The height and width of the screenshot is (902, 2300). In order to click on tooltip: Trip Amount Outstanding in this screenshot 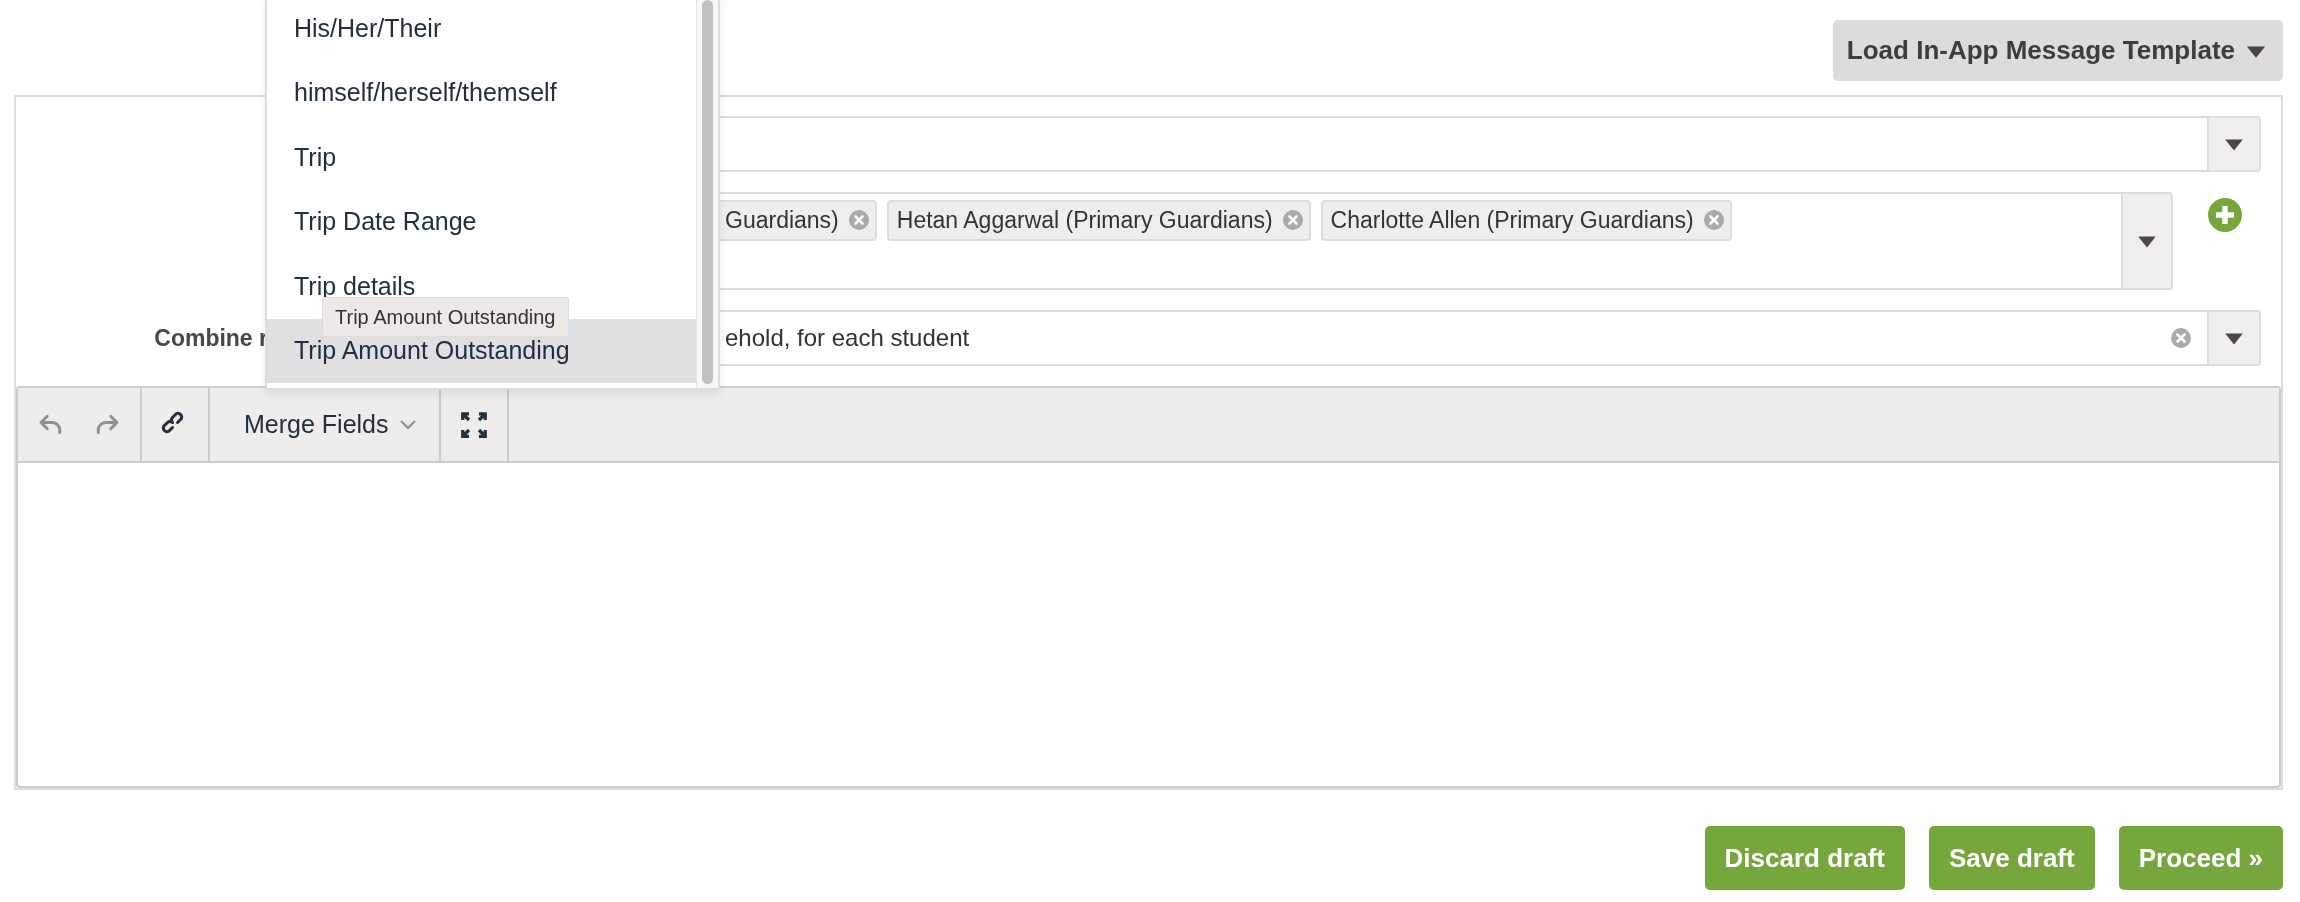, I will do `click(445, 317)`.